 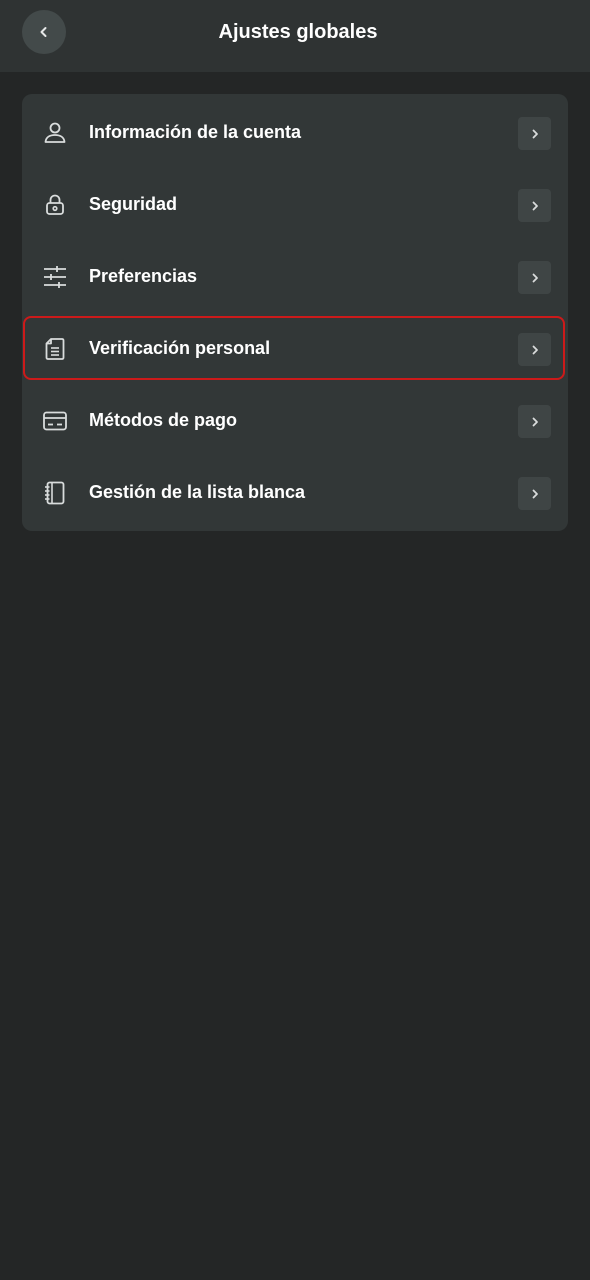 I want to click on document-icon, so click(x=55, y=349).